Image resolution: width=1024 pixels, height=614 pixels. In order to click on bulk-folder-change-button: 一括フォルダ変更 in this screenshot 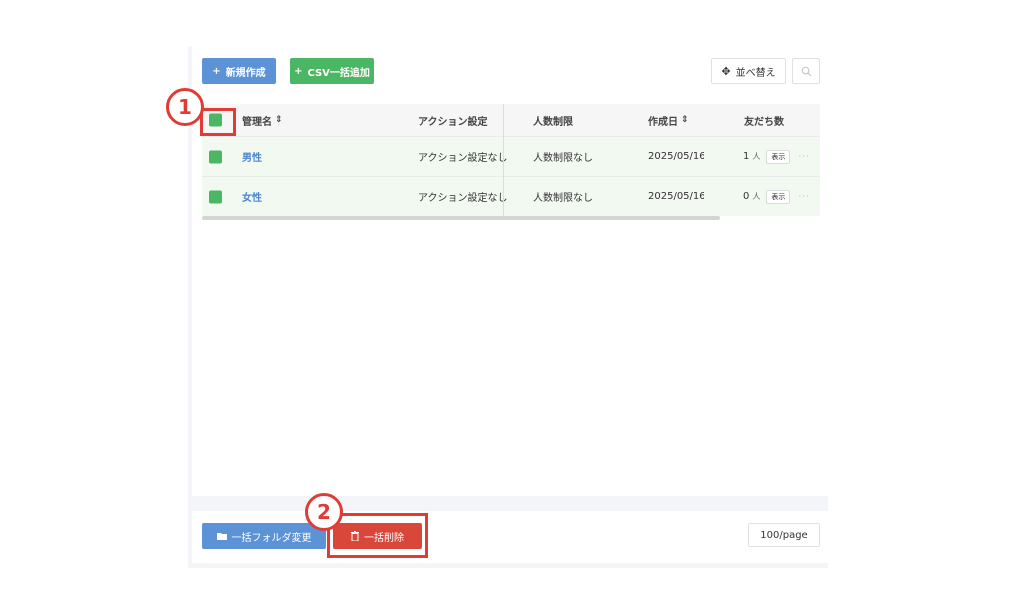, I will do `click(264, 536)`.